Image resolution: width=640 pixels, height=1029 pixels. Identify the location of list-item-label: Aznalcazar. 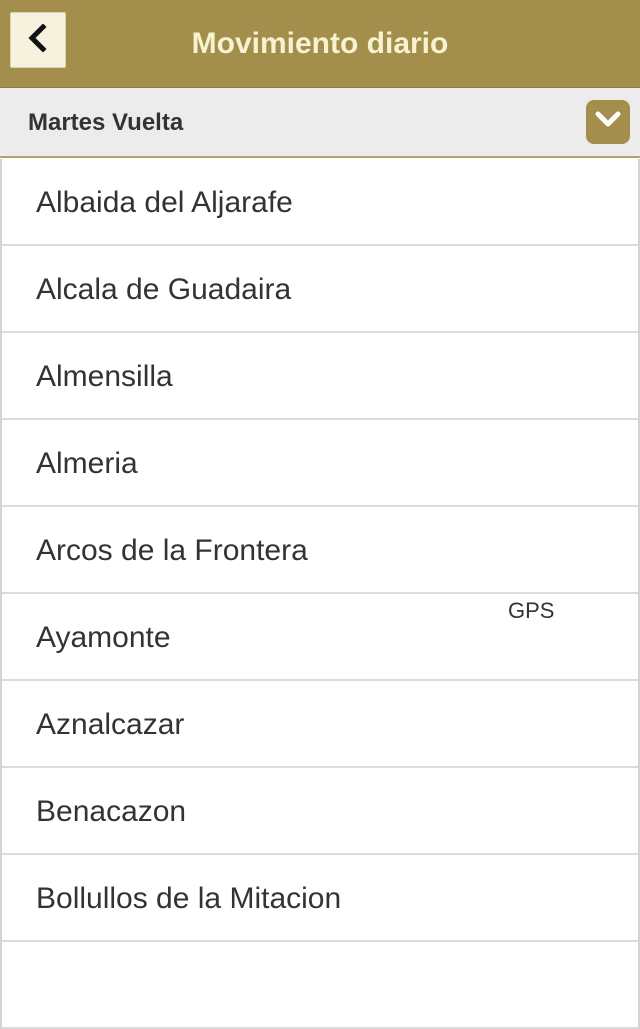
(110, 724).